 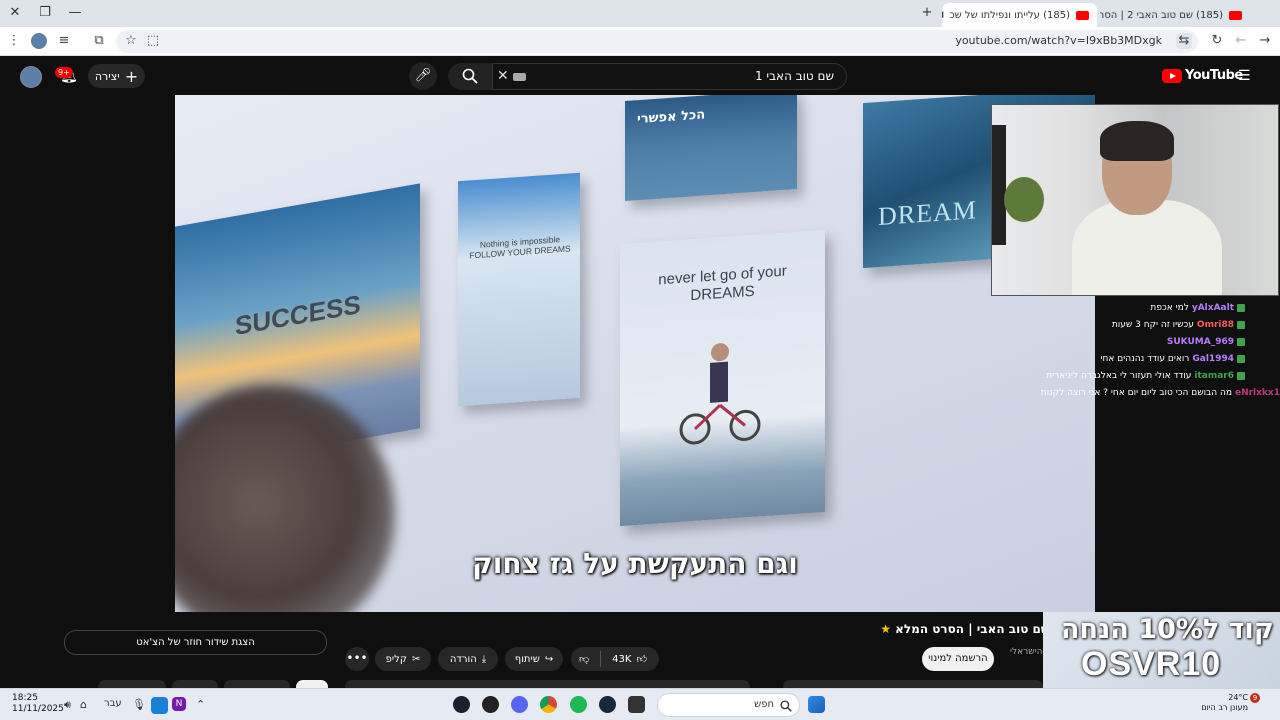 What do you see at coordinates (519, 289) in the screenshot?
I see `poster-frame-nothing-impossible: Nothing is impossible FOLLOW YOUR DREAMS` at bounding box center [519, 289].